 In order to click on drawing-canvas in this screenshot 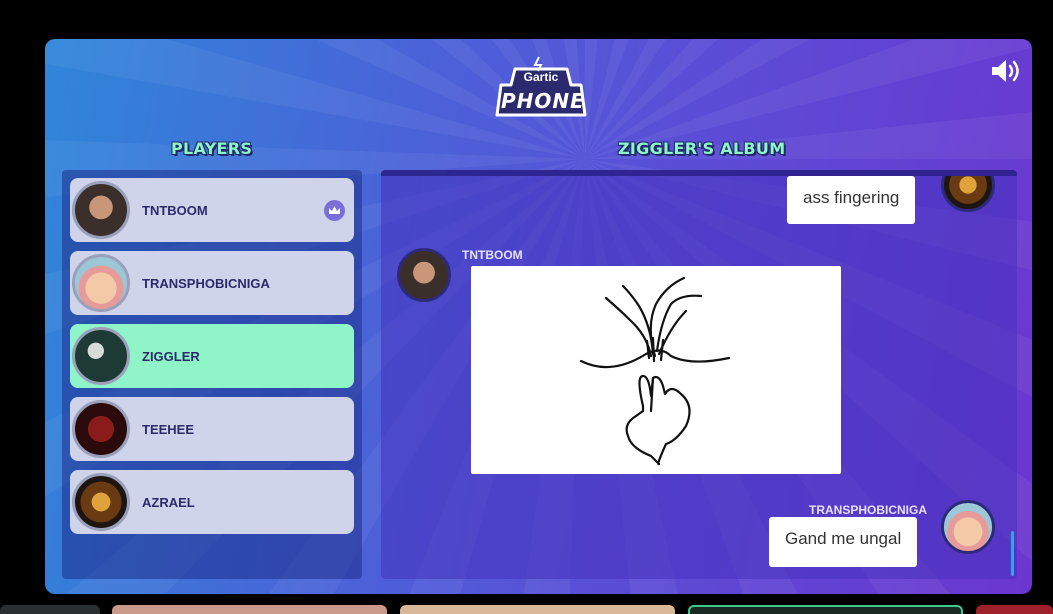, I will do `click(656, 370)`.